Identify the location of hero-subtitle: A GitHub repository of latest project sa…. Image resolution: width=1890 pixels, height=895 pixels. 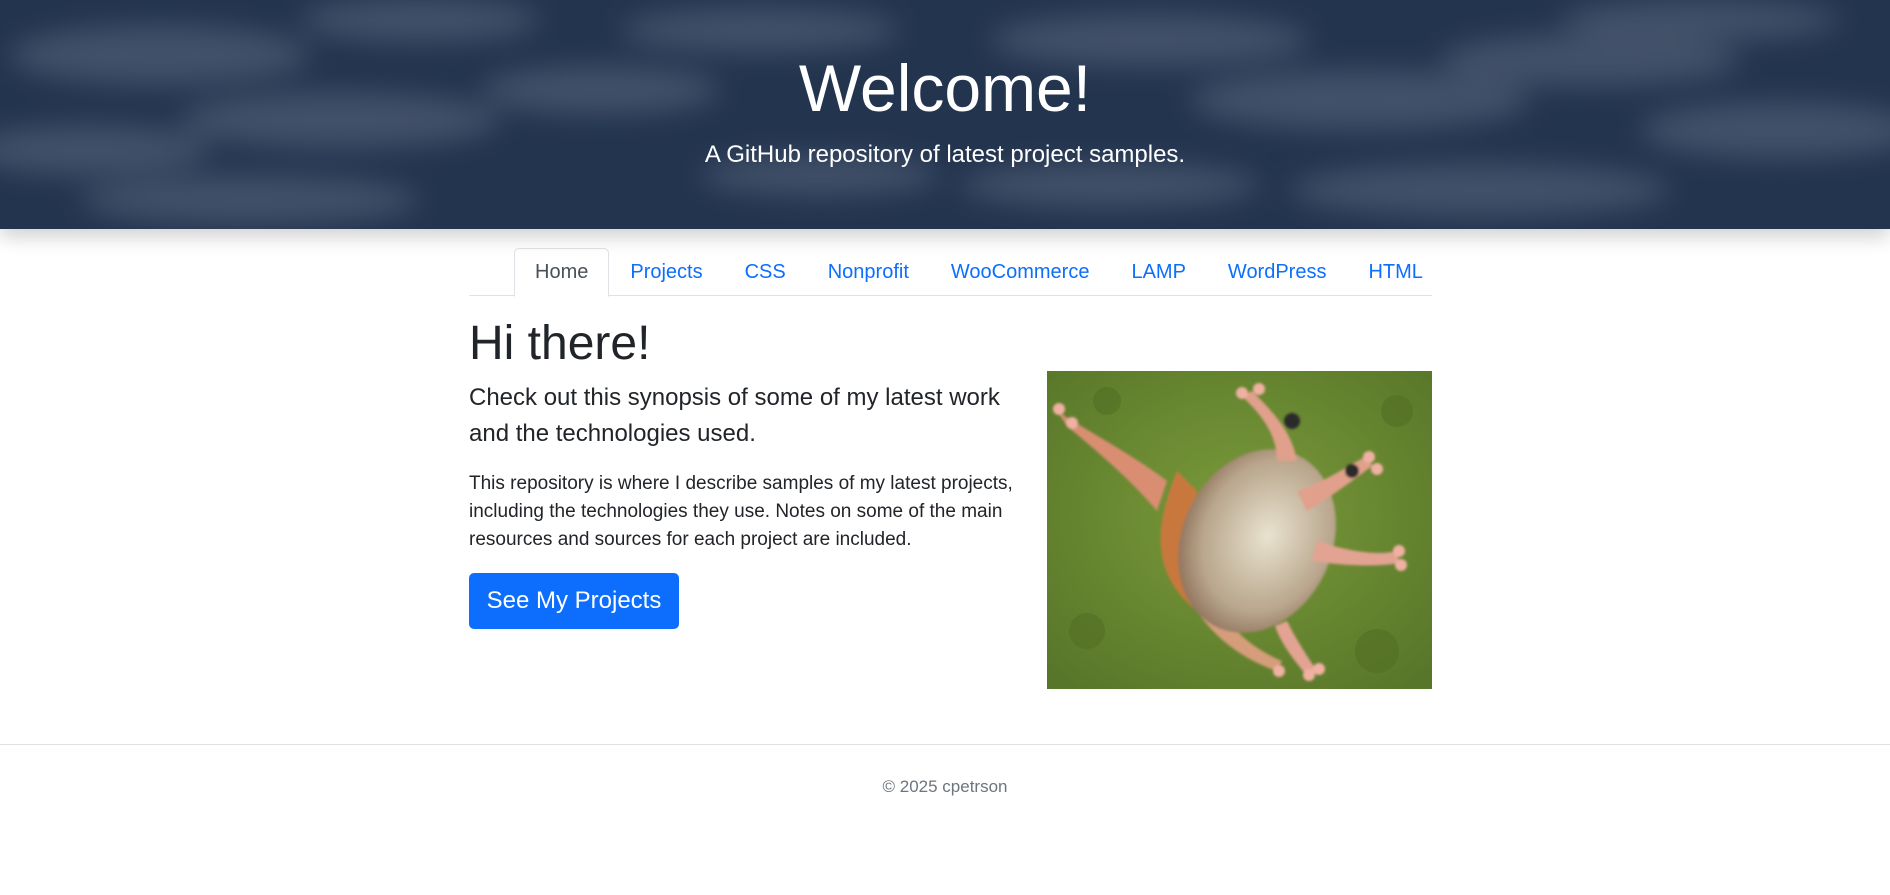
(945, 154).